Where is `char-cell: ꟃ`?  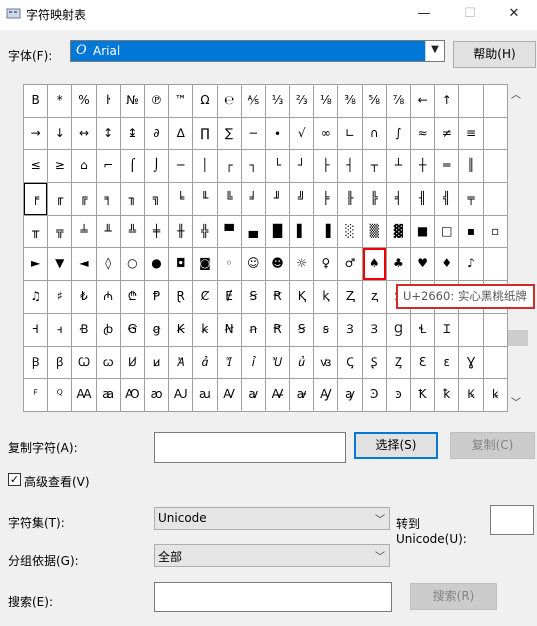 char-cell: ꟃ is located at coordinates (326, 363).